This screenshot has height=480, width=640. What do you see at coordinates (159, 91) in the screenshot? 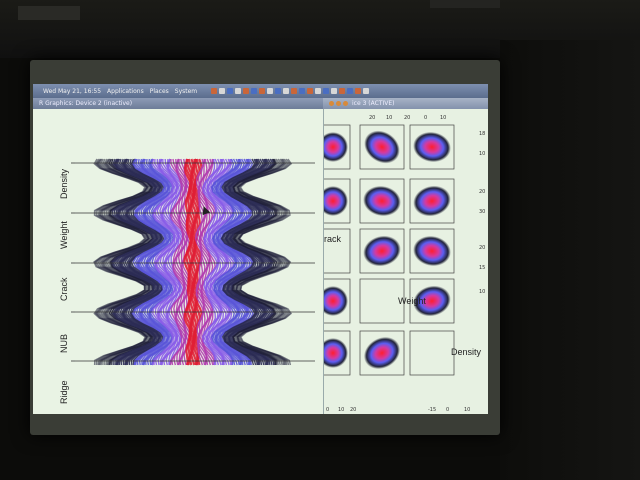
I see `menu-places: Places` at bounding box center [159, 91].